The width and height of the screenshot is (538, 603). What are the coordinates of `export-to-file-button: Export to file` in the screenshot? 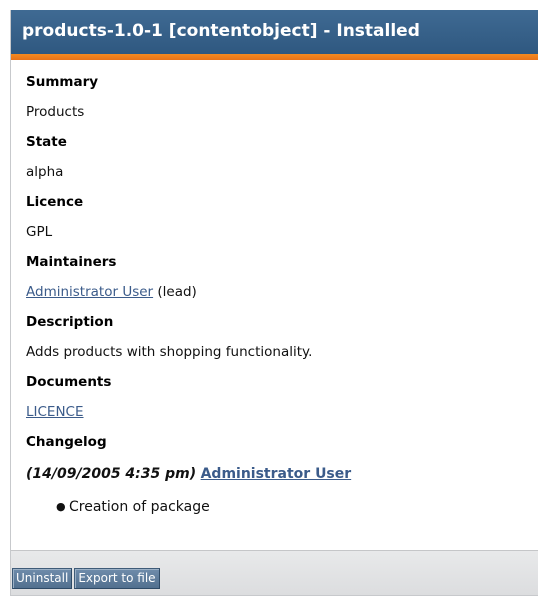 It's located at (117, 578).